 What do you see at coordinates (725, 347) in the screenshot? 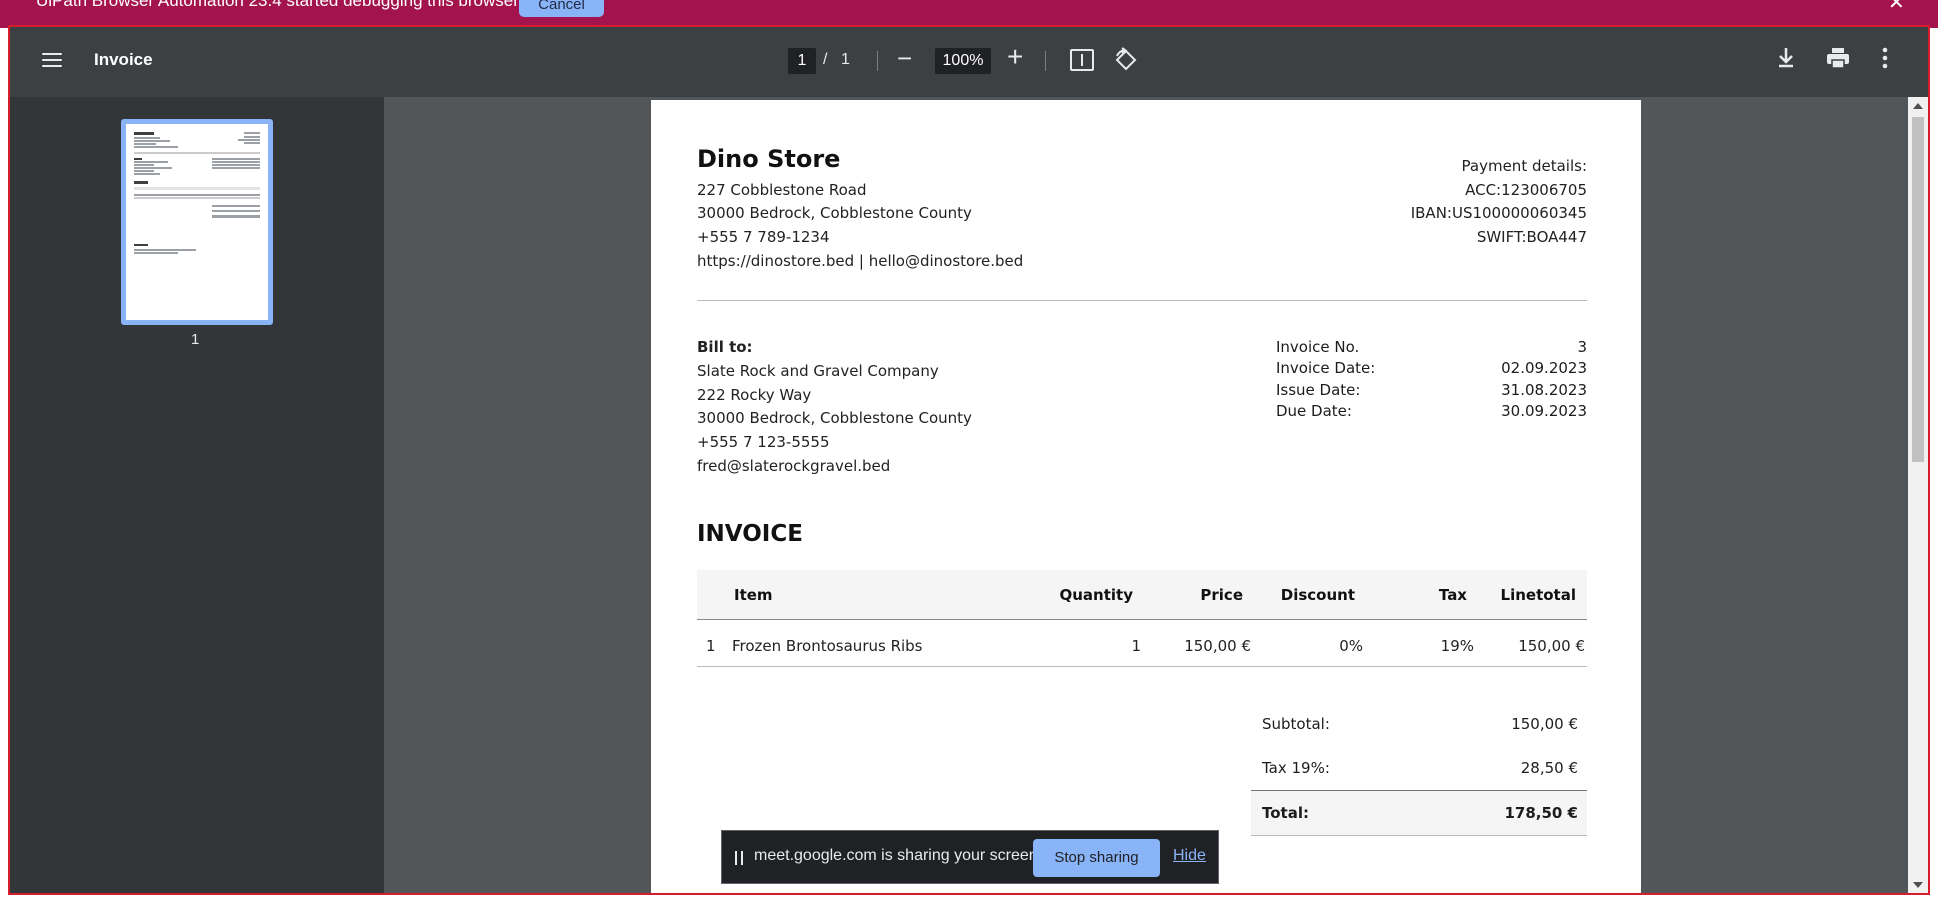
I see `bill-to-label: Bill to:` at bounding box center [725, 347].